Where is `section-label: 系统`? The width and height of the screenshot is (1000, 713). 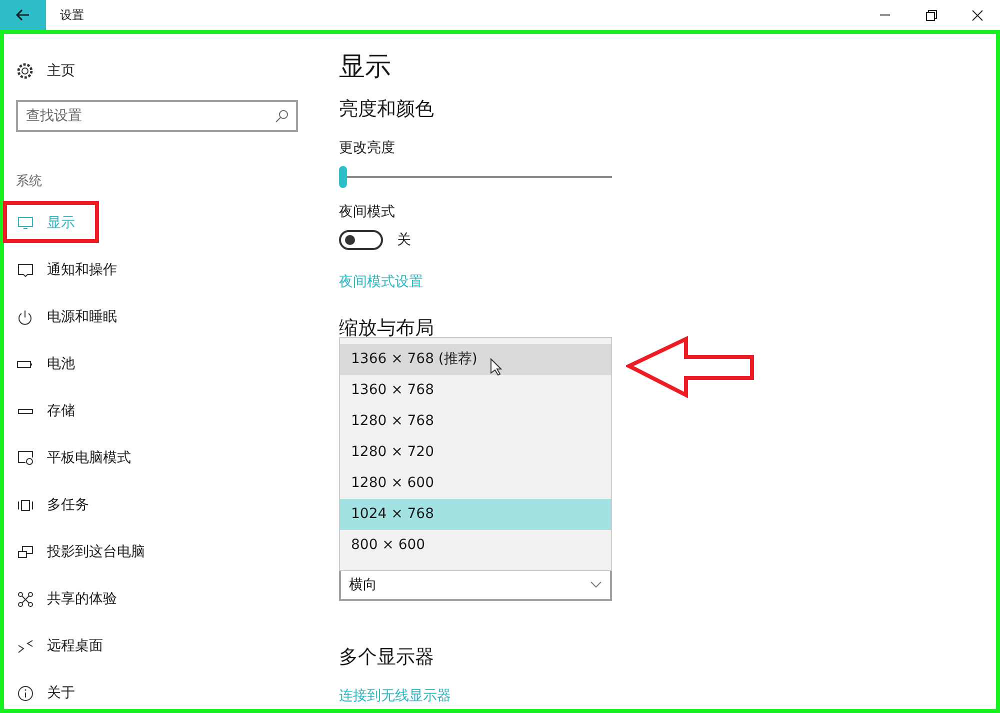
section-label: 系统 is located at coordinates (29, 182).